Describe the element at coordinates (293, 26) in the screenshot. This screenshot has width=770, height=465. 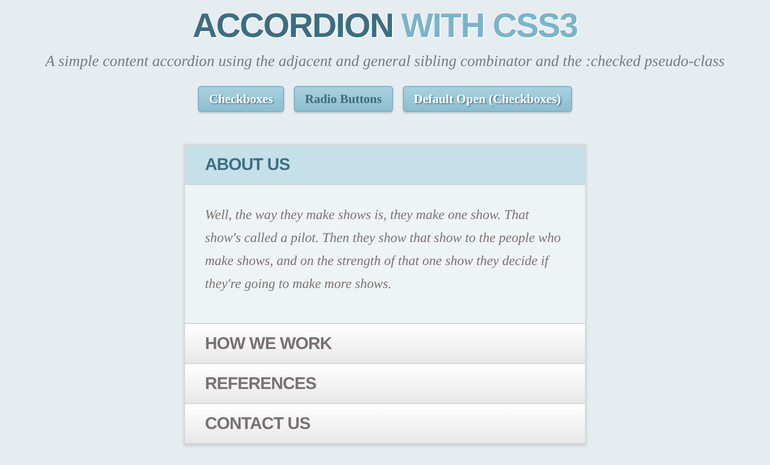
I see `title-main: ACCORDION` at that location.